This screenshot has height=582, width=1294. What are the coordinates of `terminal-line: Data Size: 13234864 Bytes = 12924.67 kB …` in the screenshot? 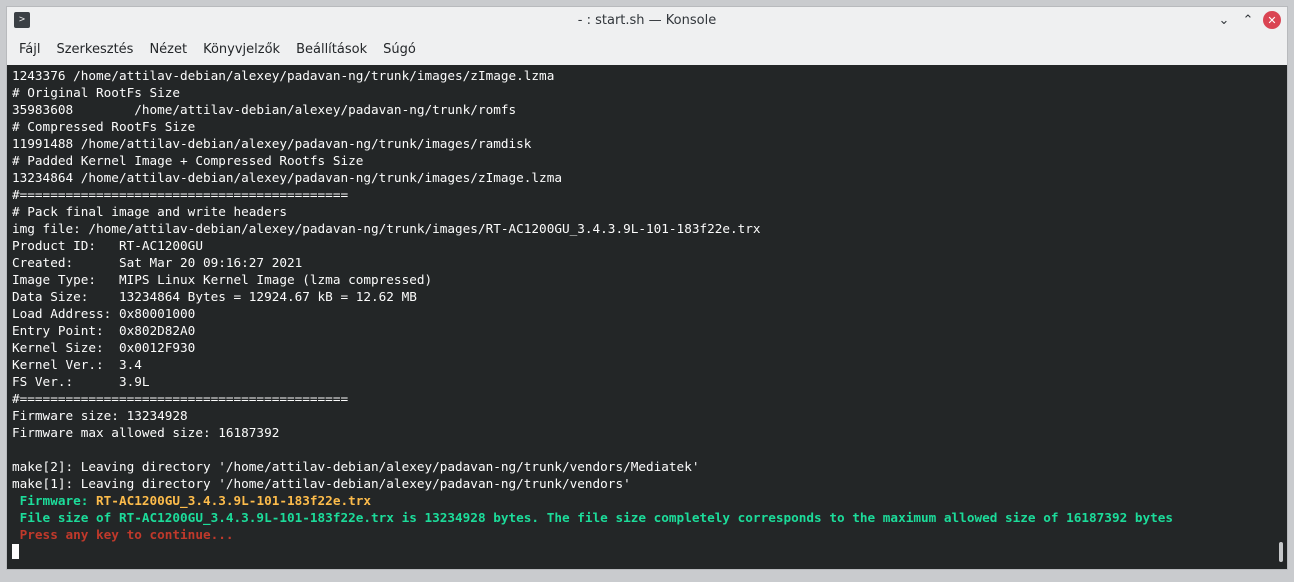 It's located at (214, 296).